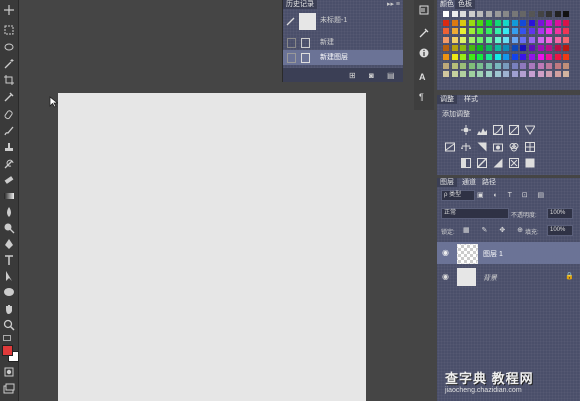  I want to click on magic-wand-icon, so click(9, 64).